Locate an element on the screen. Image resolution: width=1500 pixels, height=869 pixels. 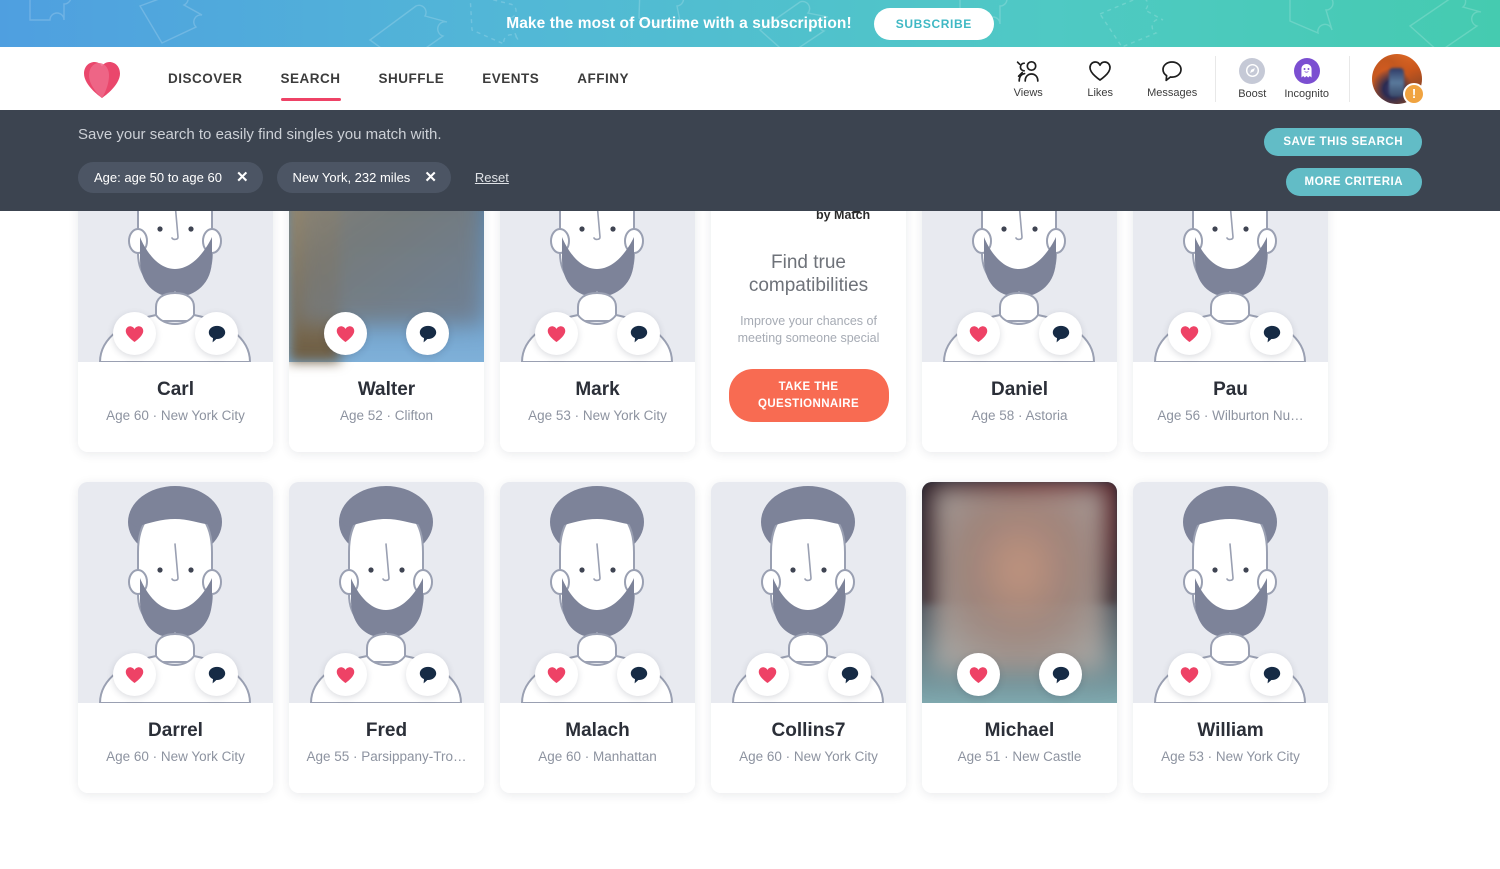
profile-name: Malach is located at coordinates (597, 730).